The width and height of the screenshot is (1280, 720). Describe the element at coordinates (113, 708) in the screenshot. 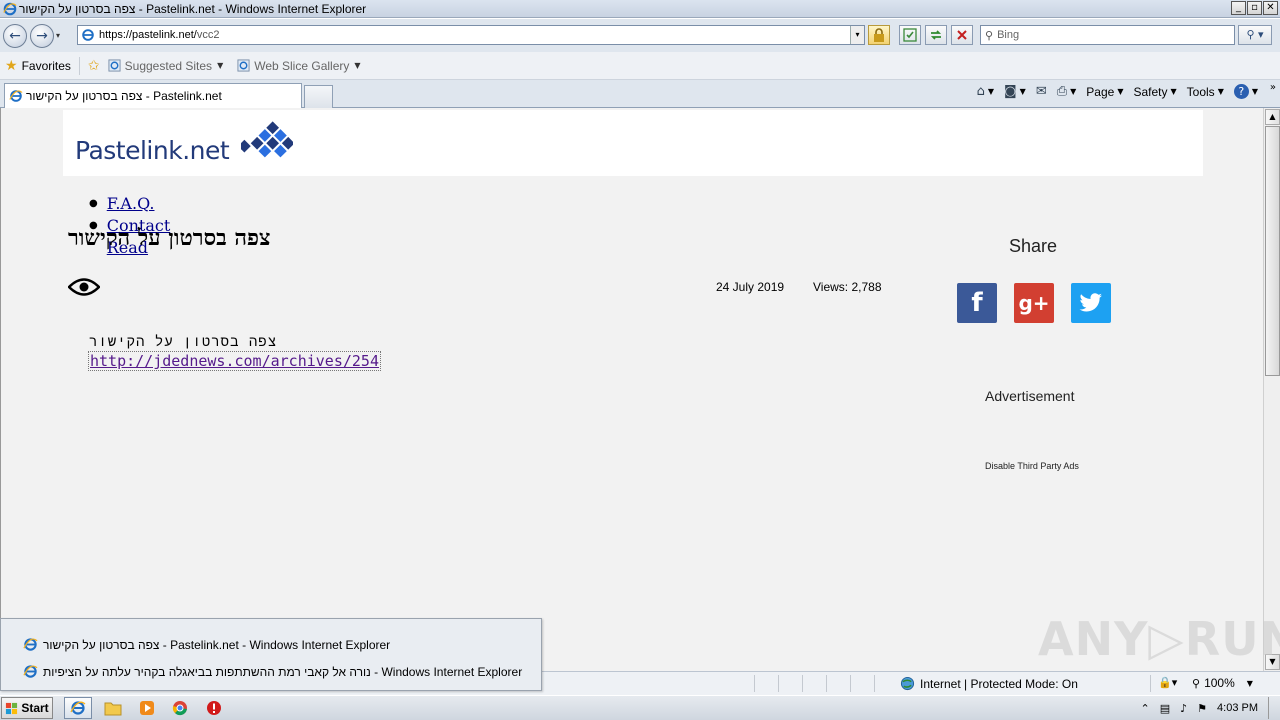

I see `taskbar-app-explorer` at that location.